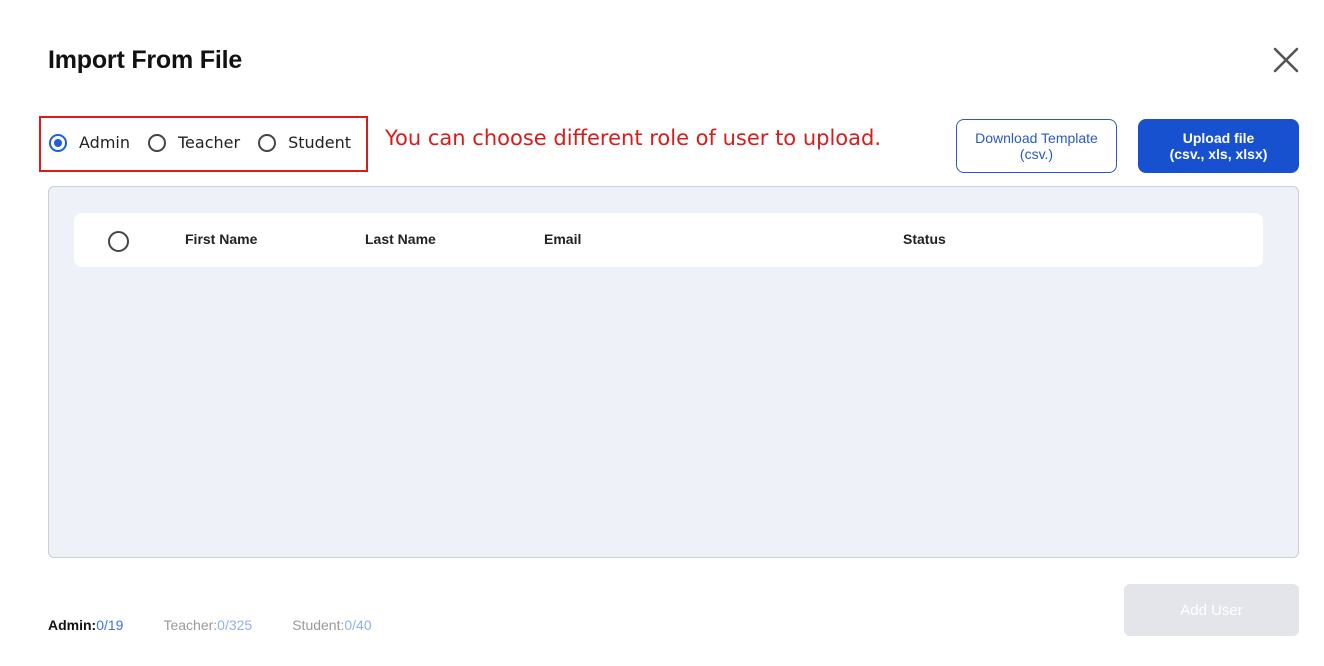  I want to click on role-counts: Admin:0/19 Teacher:0/325 Student:0/40, so click(230, 625).